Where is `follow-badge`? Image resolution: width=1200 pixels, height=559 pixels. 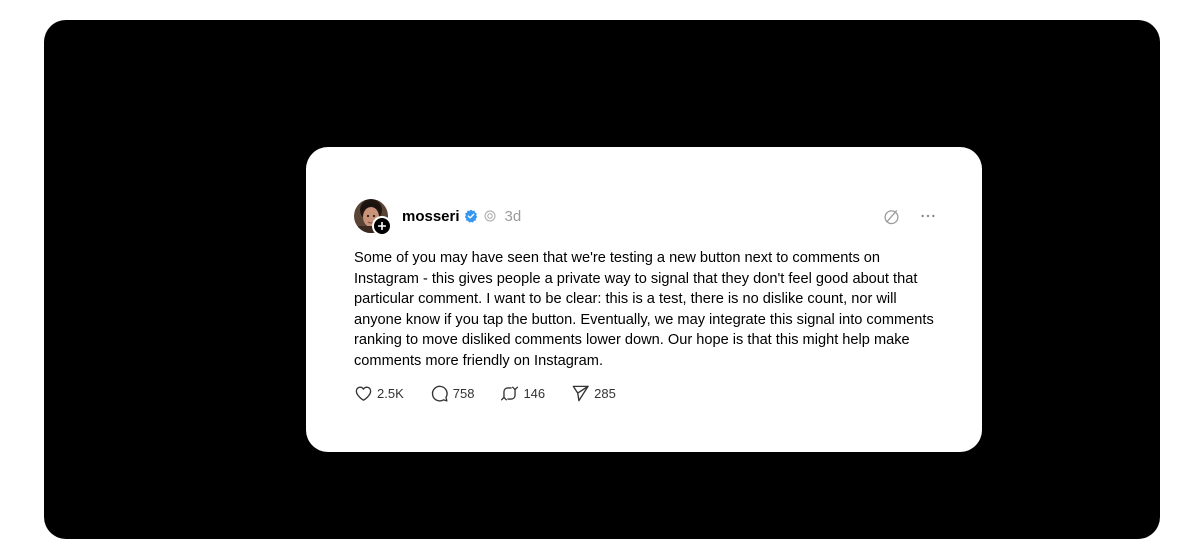
follow-badge is located at coordinates (382, 226).